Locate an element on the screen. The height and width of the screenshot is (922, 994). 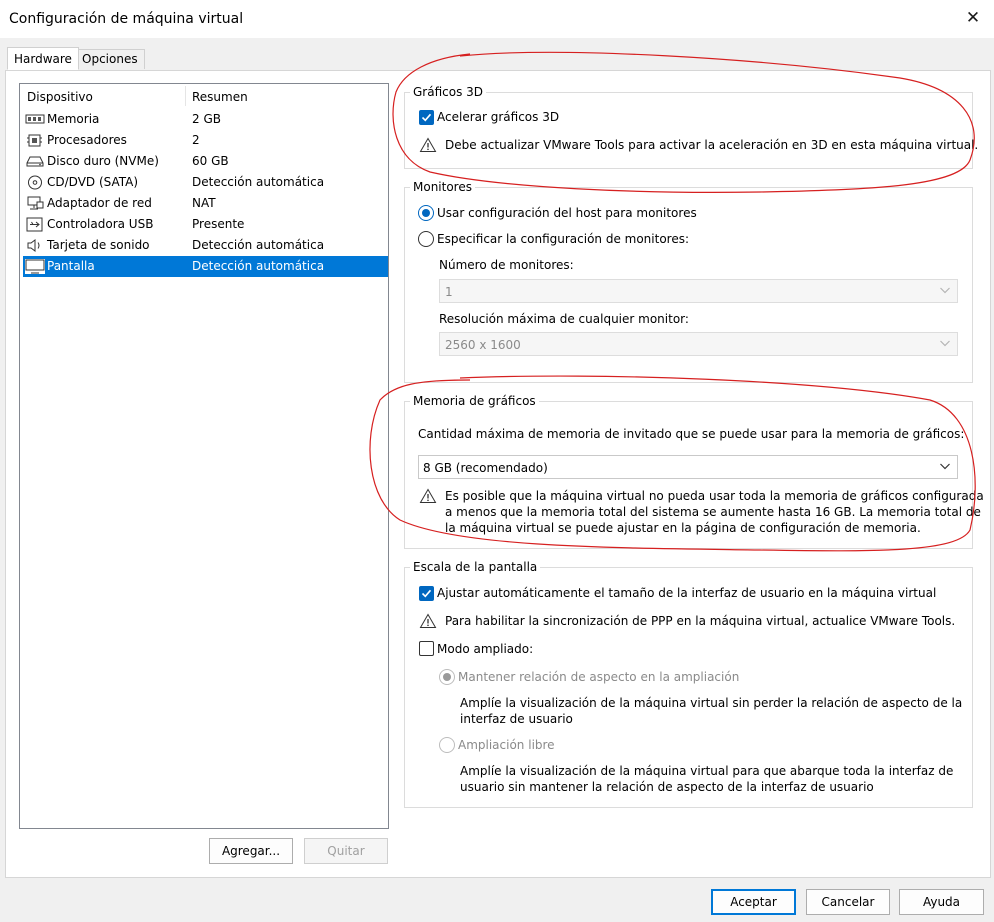
accelerate-3d-label: Acelerar gráficos 3D is located at coordinates (498, 117).